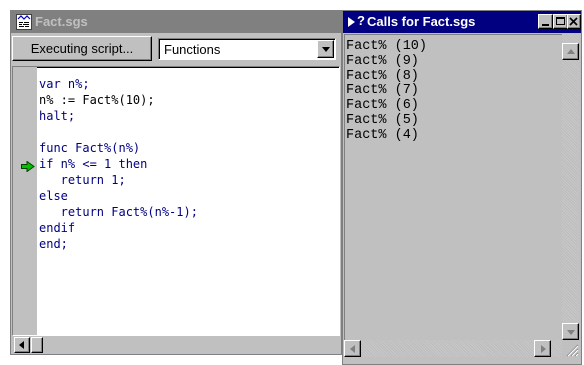 This screenshot has height=365, width=584. What do you see at coordinates (57, 116) in the screenshot?
I see `code-line: halt;` at bounding box center [57, 116].